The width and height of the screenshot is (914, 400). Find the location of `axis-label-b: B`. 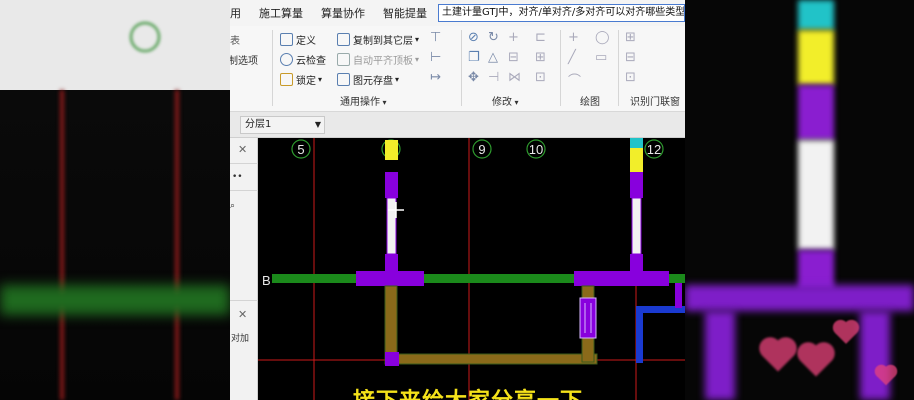

axis-label-b: B is located at coordinates (266, 280).